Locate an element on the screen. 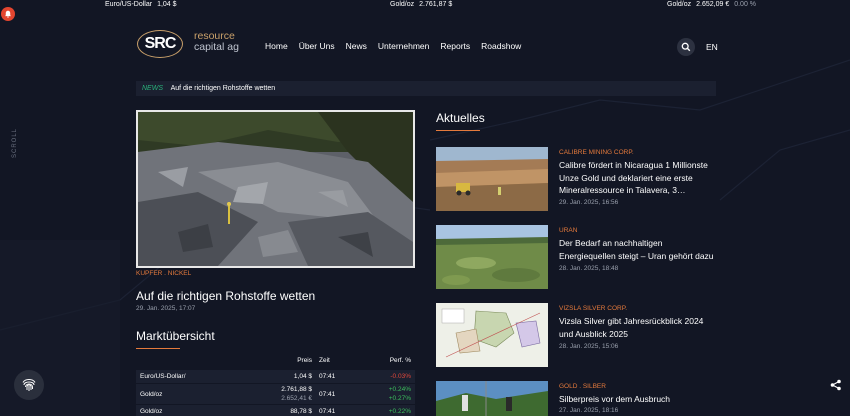  nav-news: News is located at coordinates (356, 46).